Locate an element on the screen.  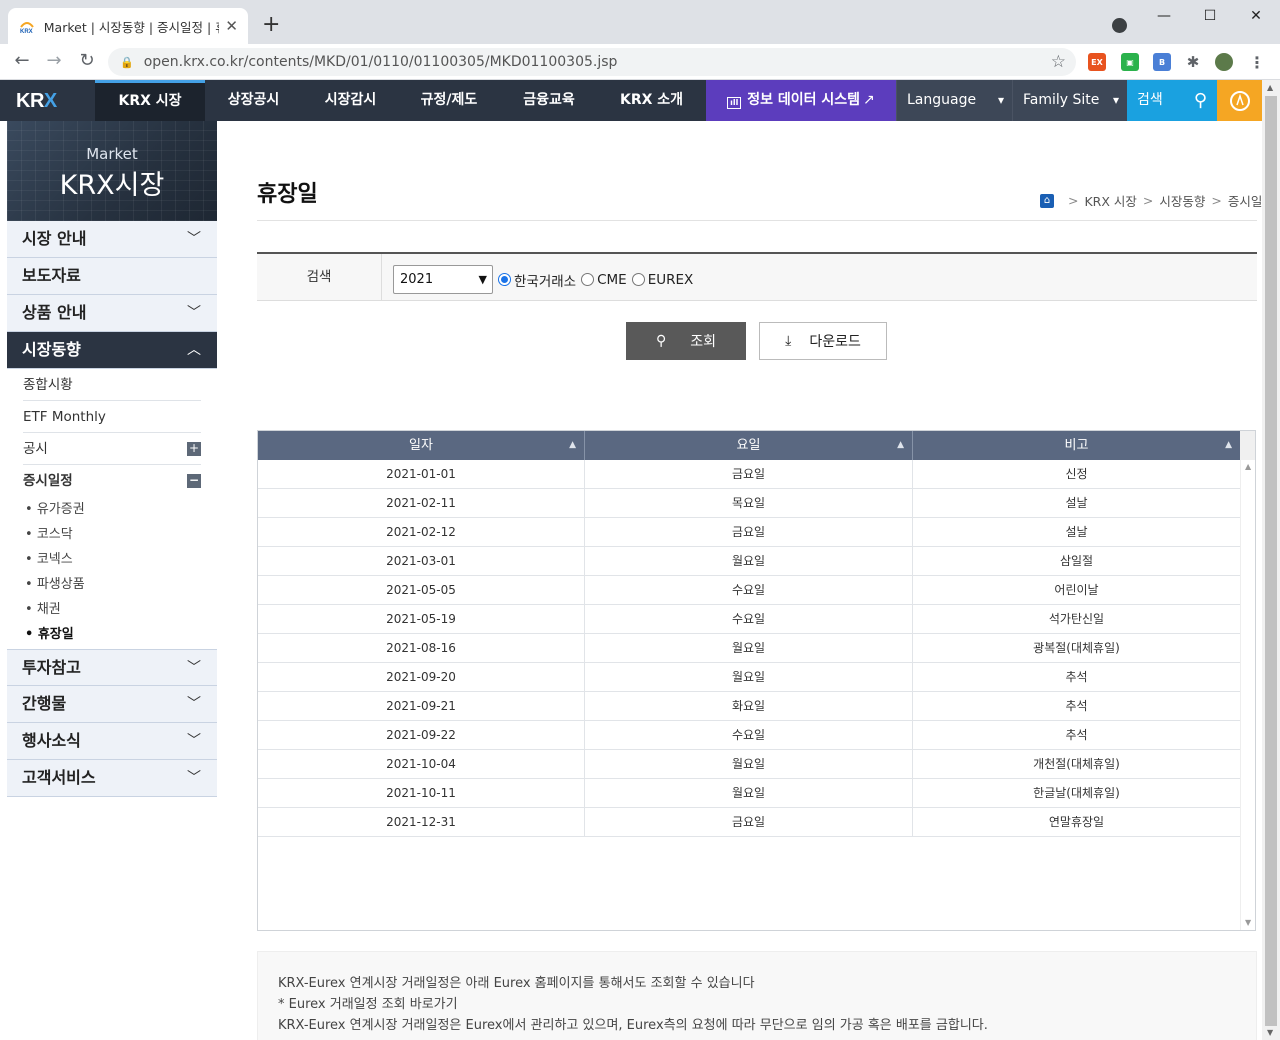
extensions-puzzle-icon: ✱ is located at coordinates (1193, 62).